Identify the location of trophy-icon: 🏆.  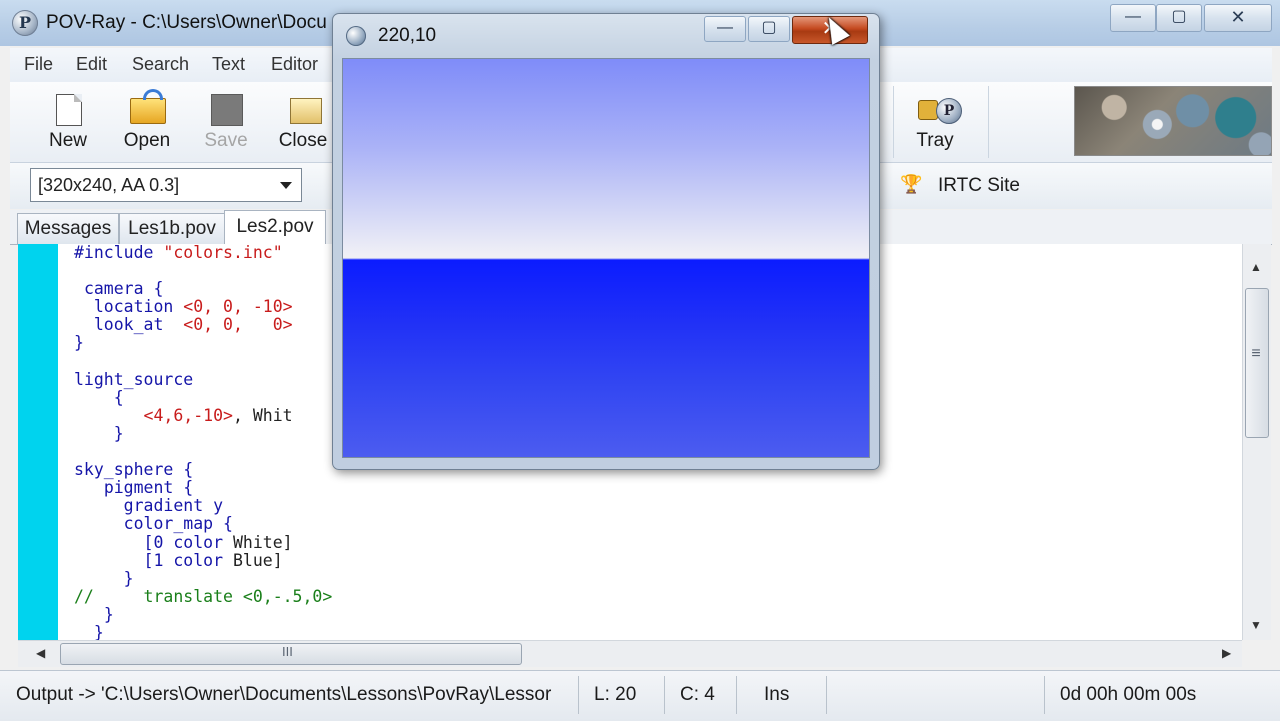
(911, 184).